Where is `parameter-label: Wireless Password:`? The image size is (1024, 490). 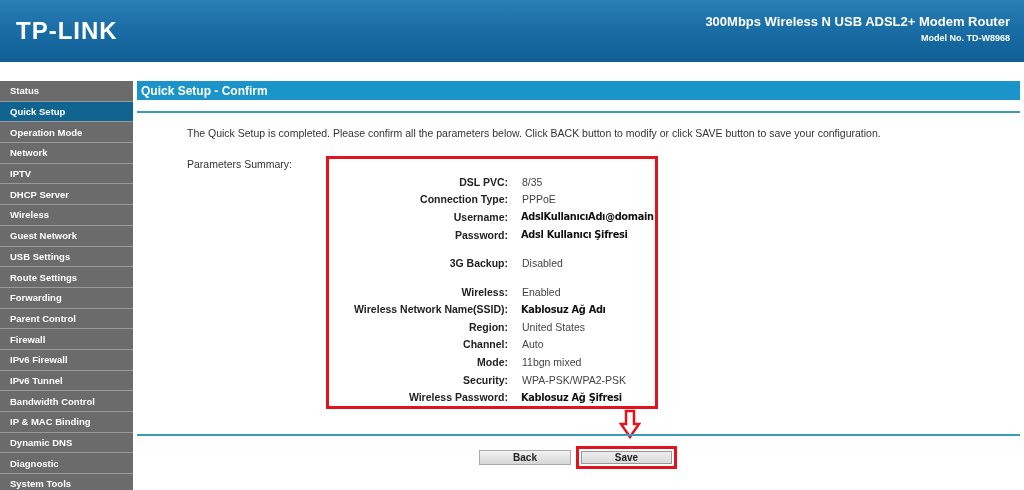
parameter-label: Wireless Password: is located at coordinates (457, 397).